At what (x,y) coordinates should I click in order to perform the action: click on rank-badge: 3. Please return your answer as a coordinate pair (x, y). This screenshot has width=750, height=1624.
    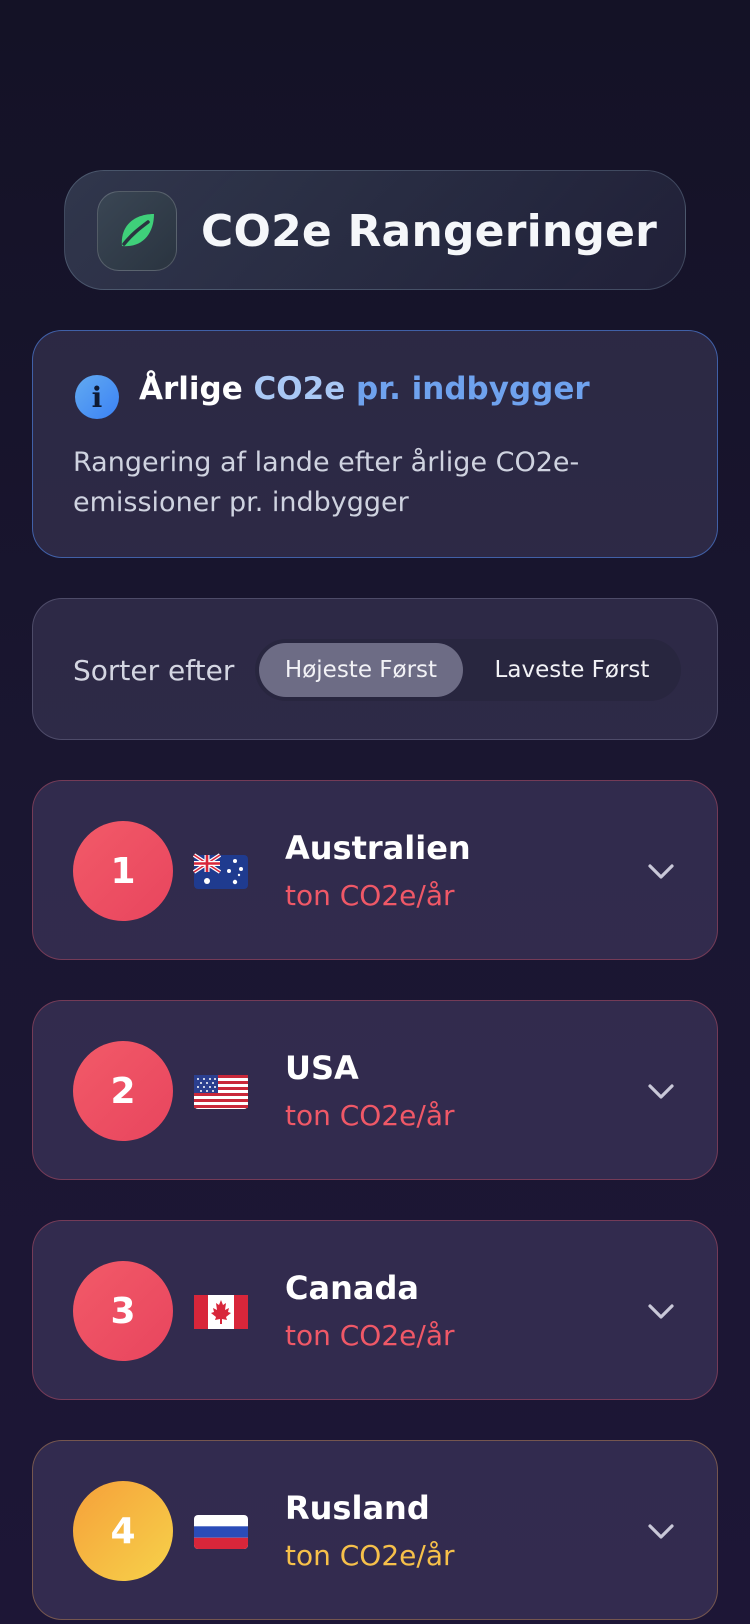
    Looking at the image, I should click on (123, 1311).